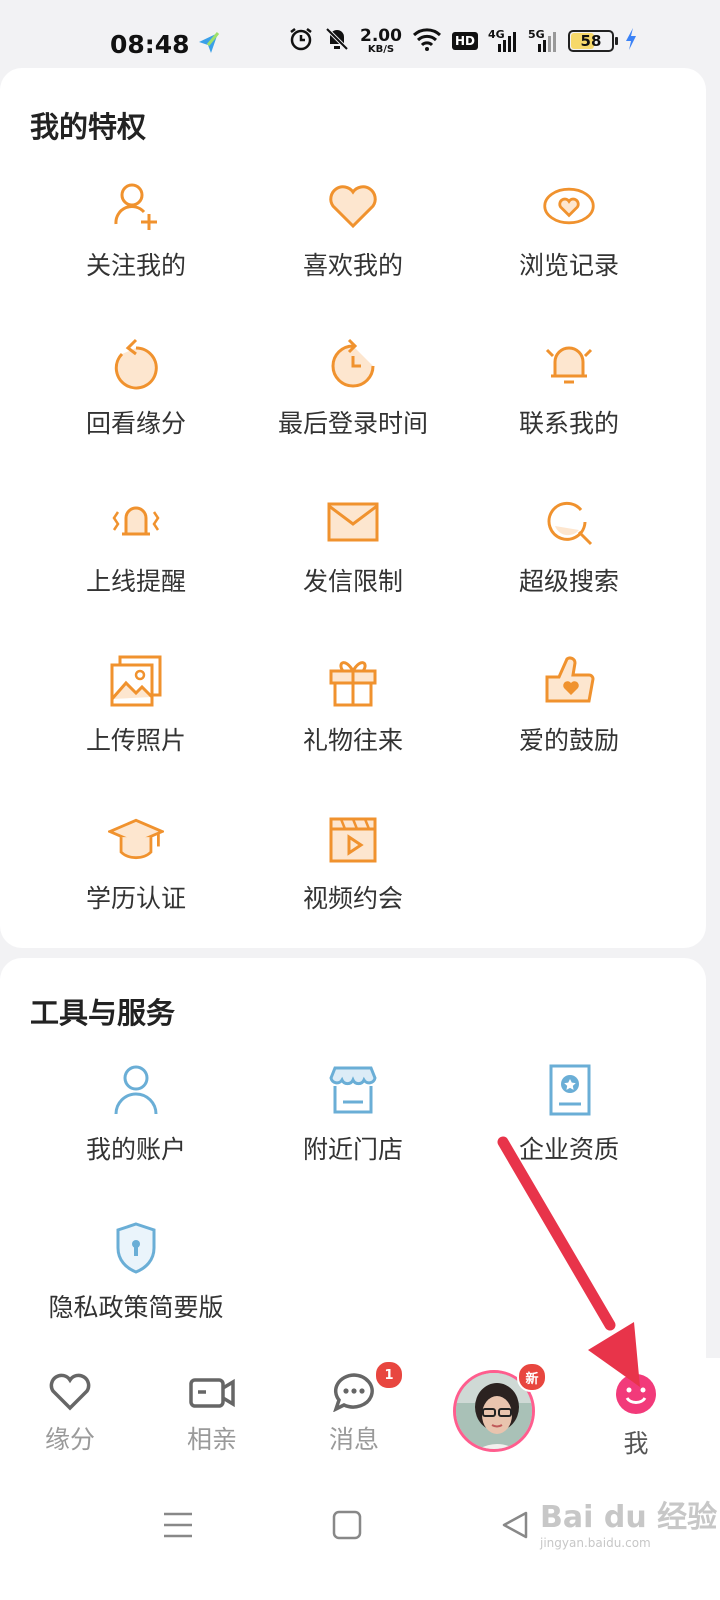 This screenshot has width=720, height=1600. What do you see at coordinates (353, 839) in the screenshot?
I see `video-play-icon` at bounding box center [353, 839].